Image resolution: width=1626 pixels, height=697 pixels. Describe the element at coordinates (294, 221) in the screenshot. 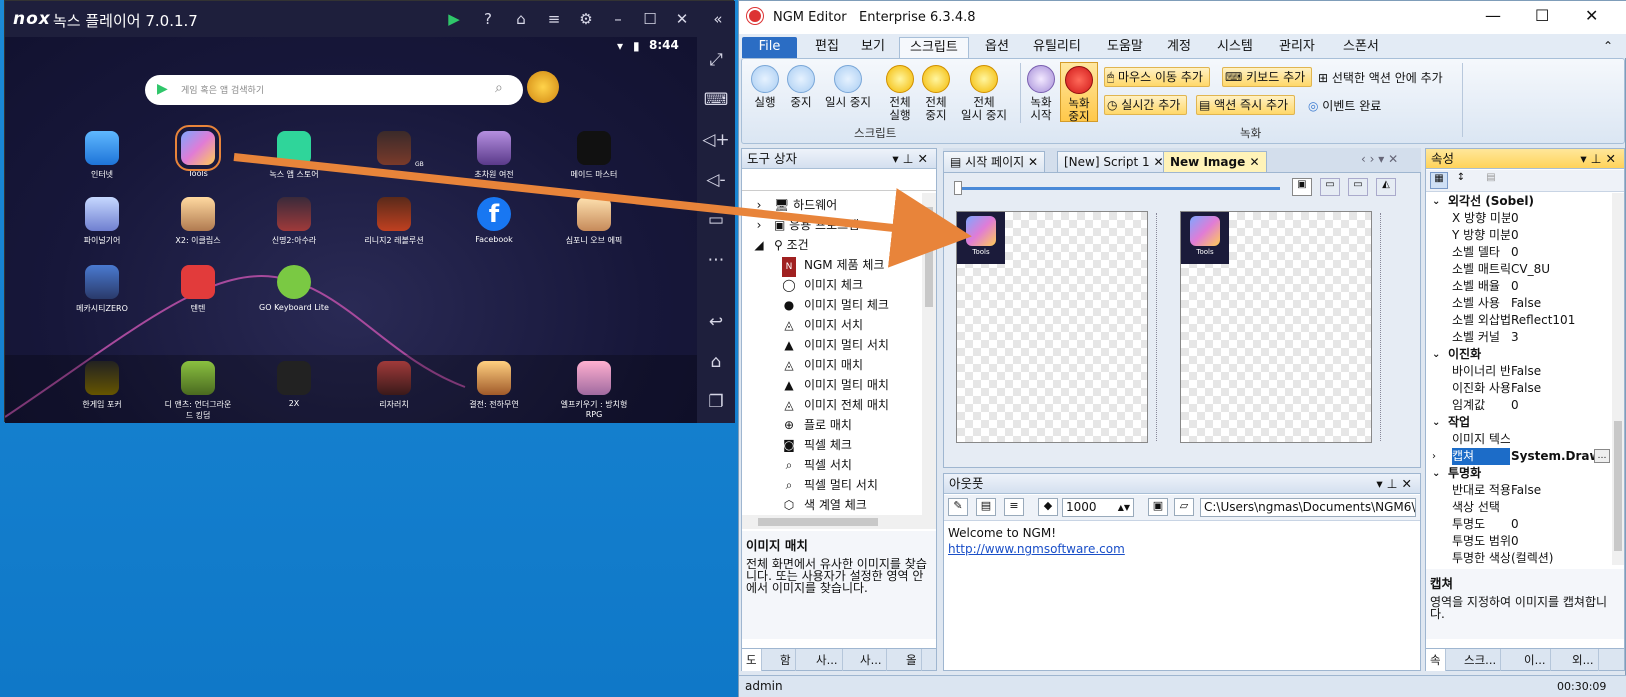

I see `app-shinmyung: 신명2:아수라` at that location.